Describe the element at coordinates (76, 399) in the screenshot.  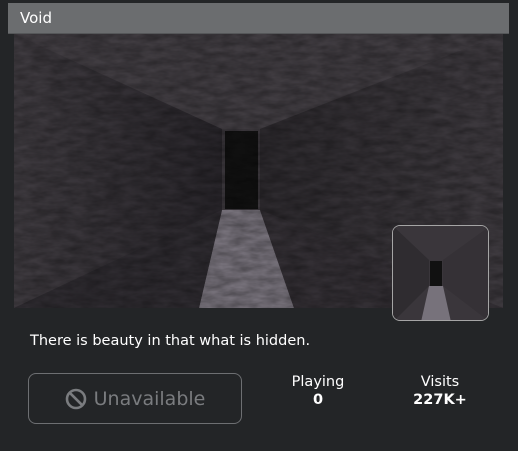
I see `prohibited-icon` at that location.